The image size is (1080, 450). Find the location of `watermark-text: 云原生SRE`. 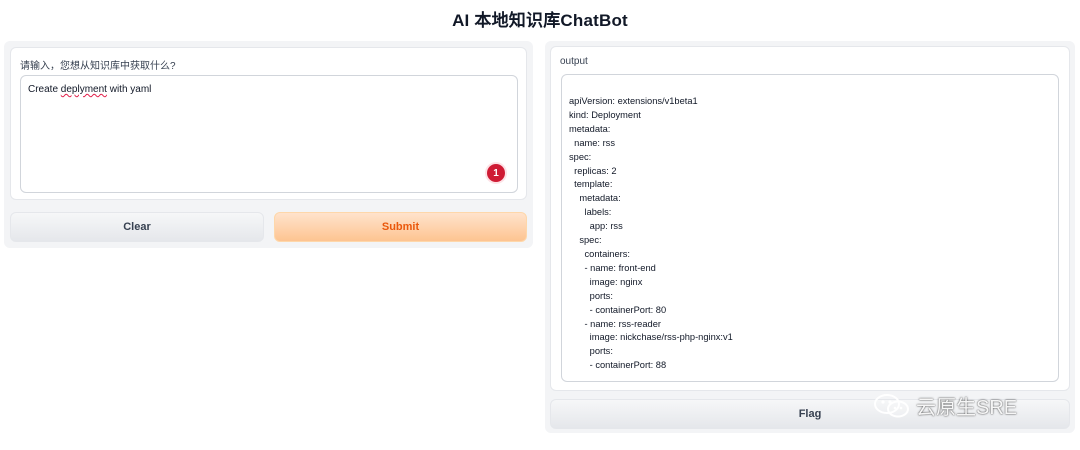

watermark-text: 云原生SRE is located at coordinates (967, 408).